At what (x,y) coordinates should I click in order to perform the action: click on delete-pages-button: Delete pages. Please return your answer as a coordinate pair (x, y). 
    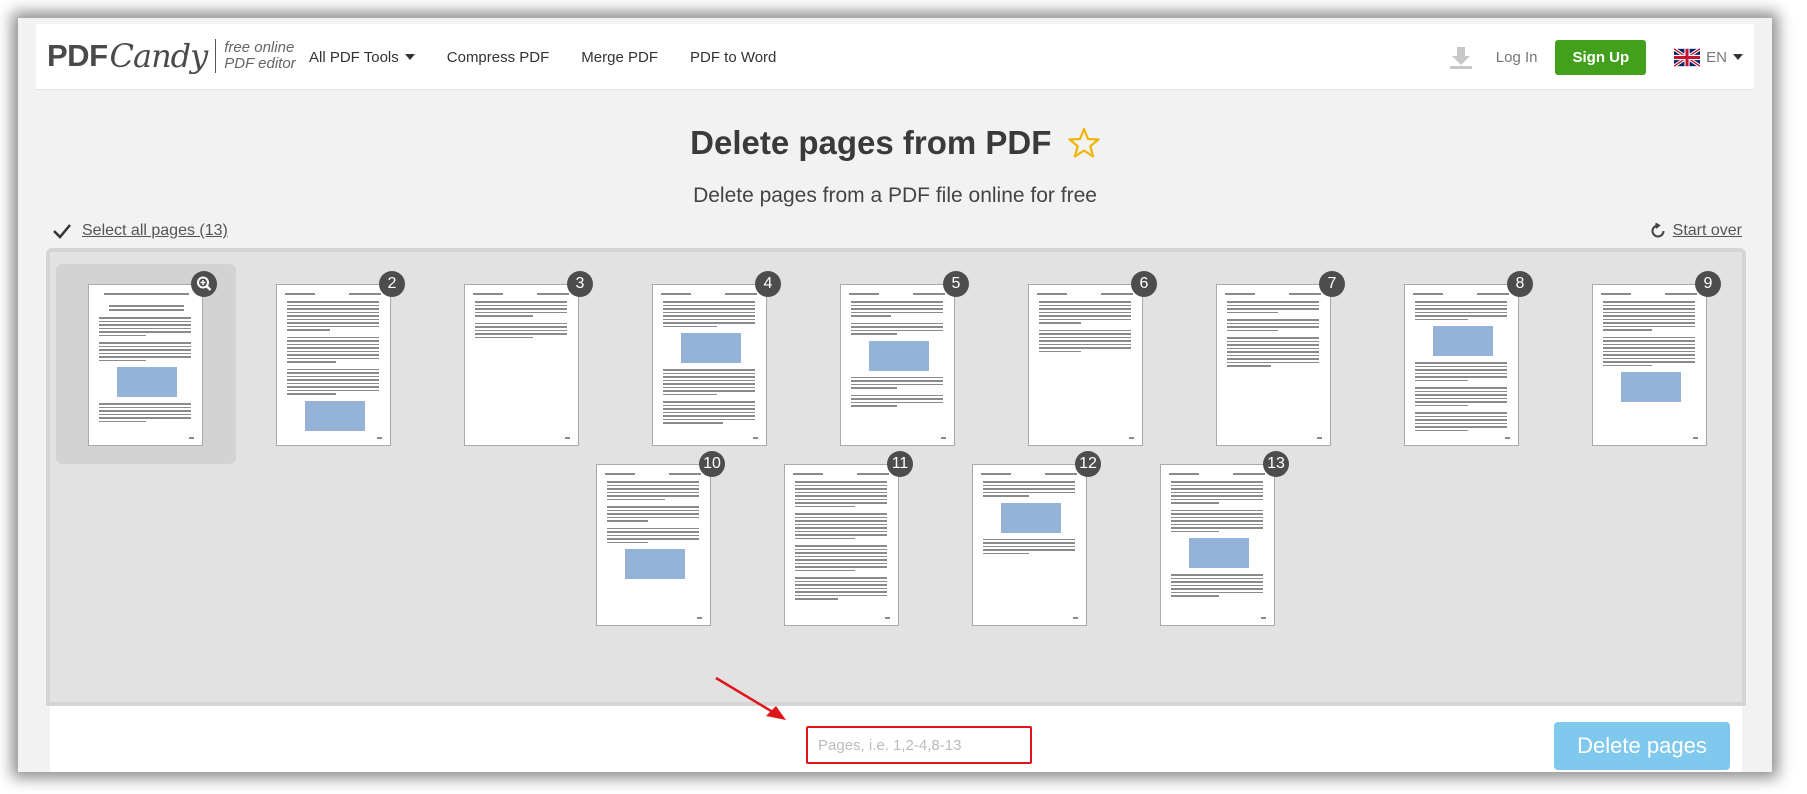
    Looking at the image, I should click on (1642, 746).